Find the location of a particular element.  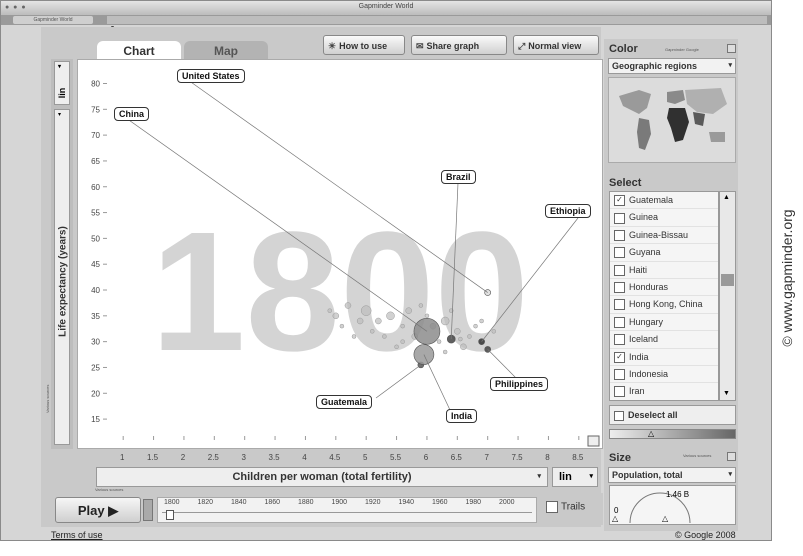

normal-view-button: ⤢ Normal view is located at coordinates (556, 45).